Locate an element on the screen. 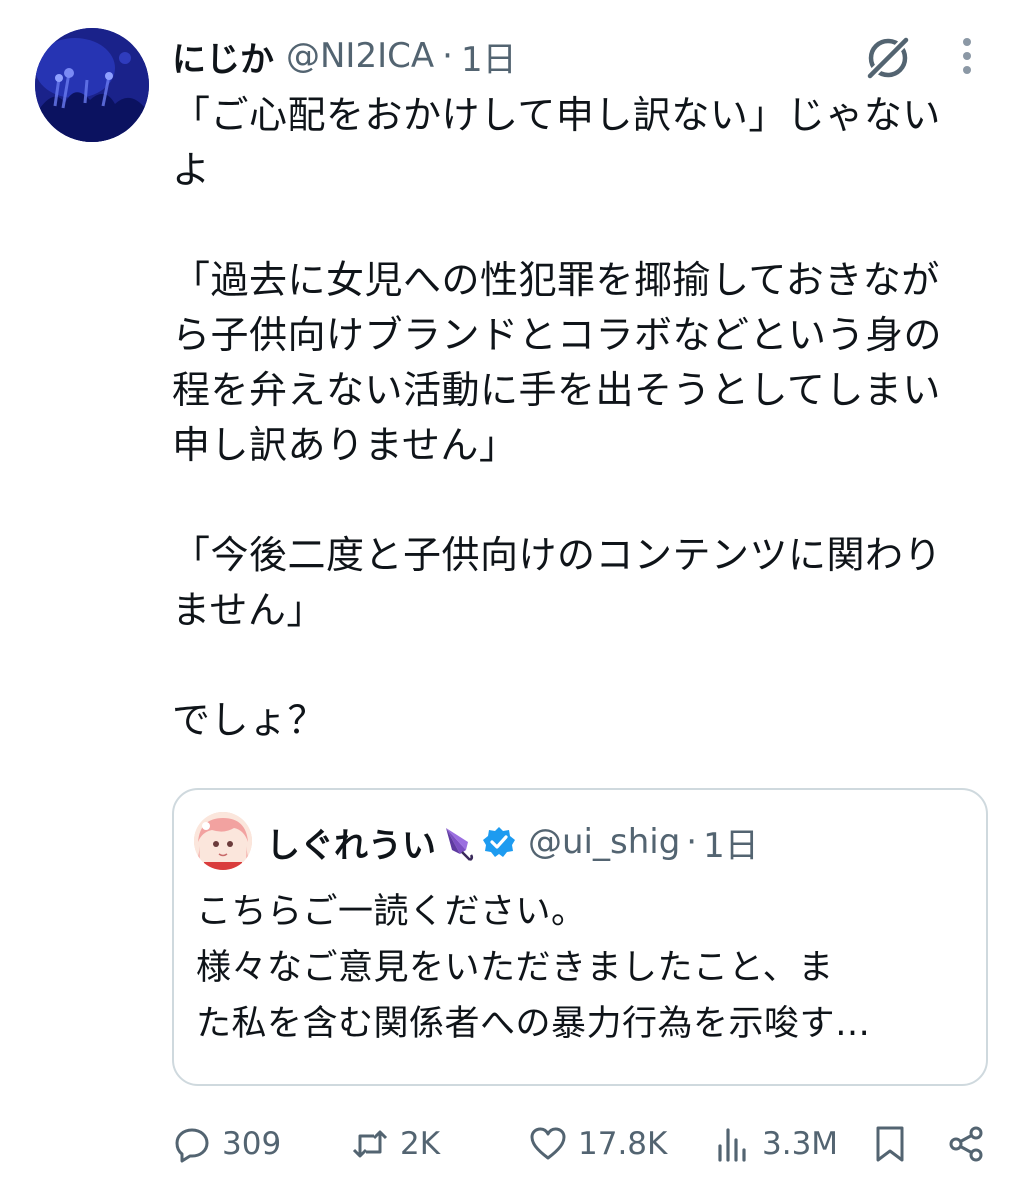  views-button: 3.3M is located at coordinates (775, 1144).